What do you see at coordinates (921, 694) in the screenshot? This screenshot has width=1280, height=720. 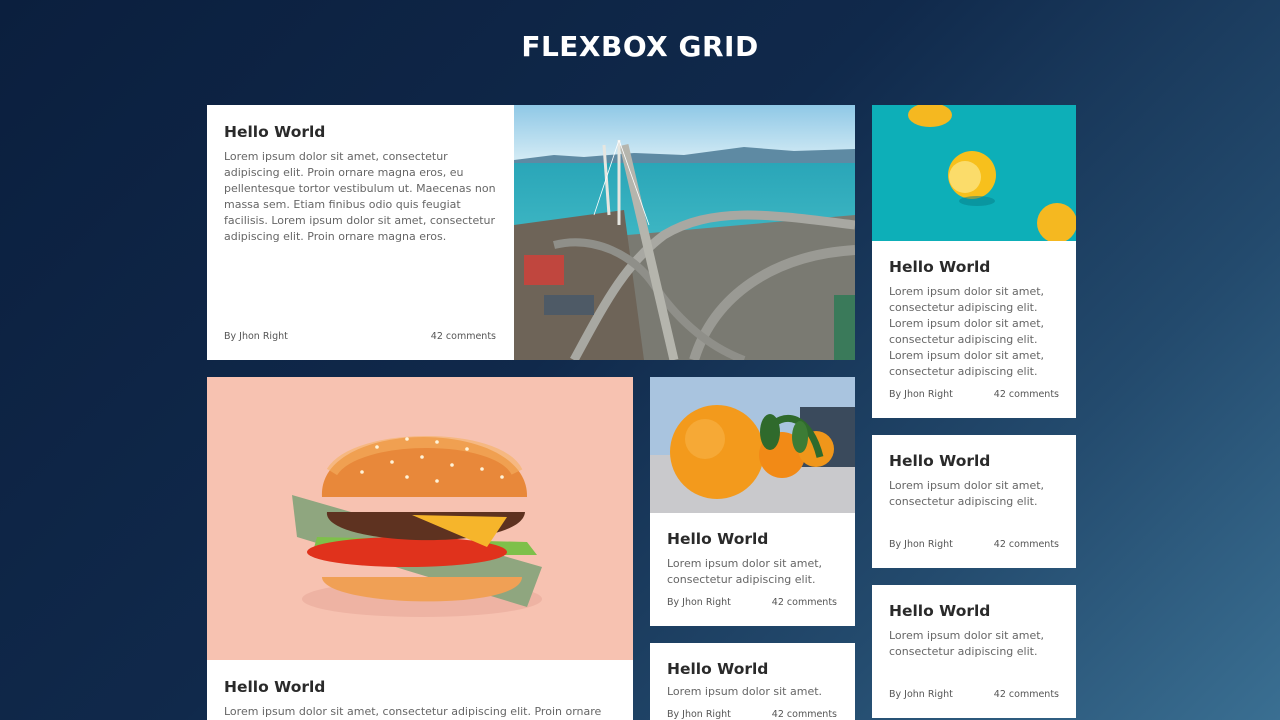 I see `card-author: By John Right` at bounding box center [921, 694].